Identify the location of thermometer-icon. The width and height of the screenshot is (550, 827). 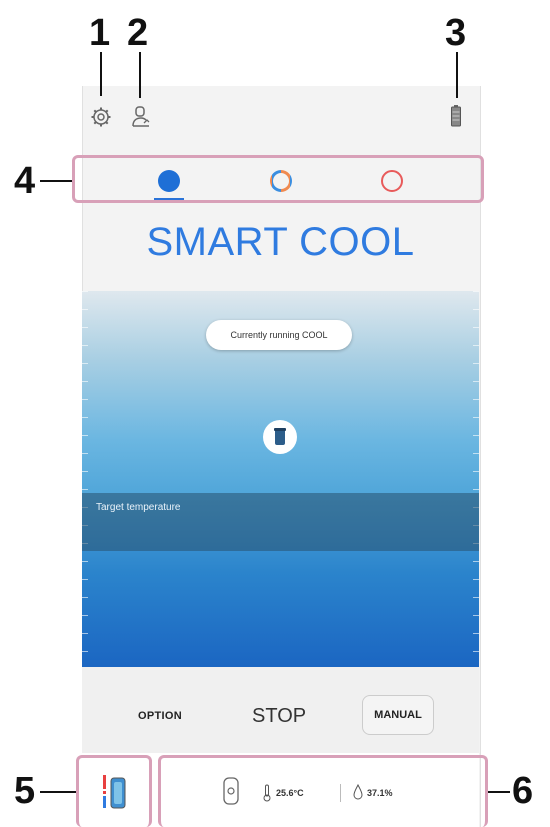
(267, 793).